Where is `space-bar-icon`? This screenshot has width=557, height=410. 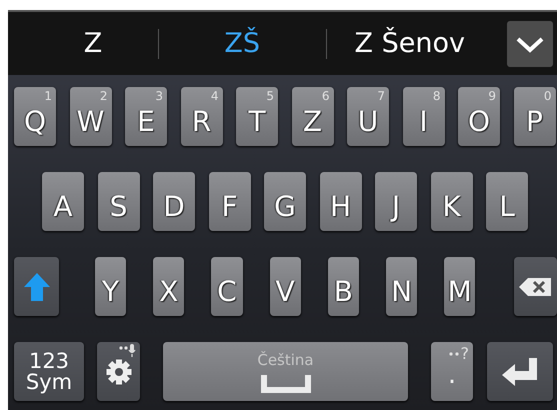 space-bar-icon is located at coordinates (285, 383).